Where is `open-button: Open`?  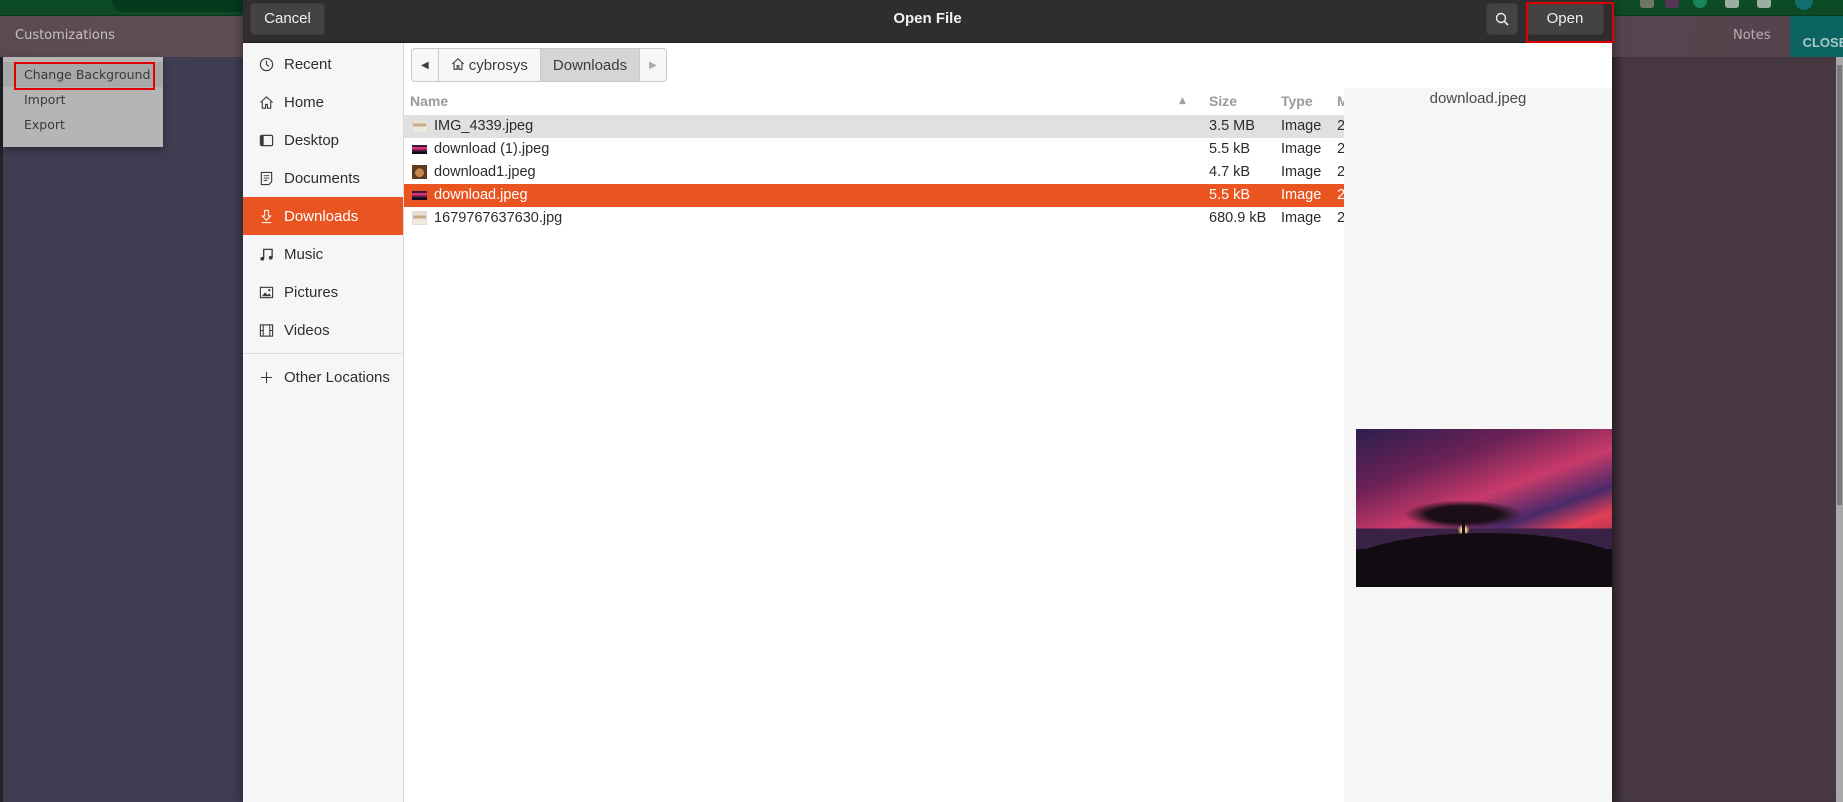
open-button: Open is located at coordinates (1565, 19).